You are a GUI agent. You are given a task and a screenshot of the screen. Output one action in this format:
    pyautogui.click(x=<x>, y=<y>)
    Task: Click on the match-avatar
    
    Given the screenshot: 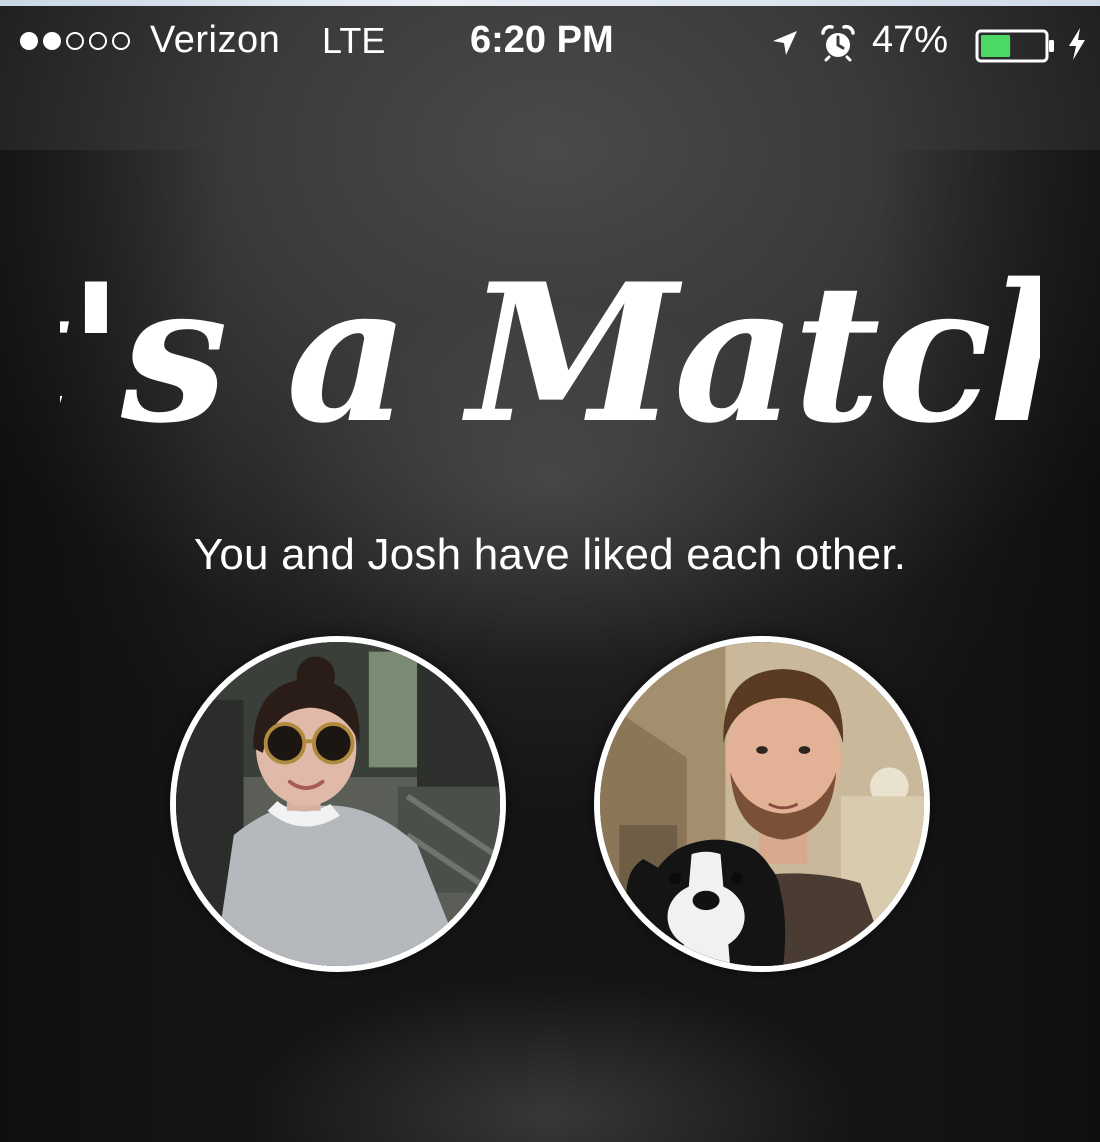 What is the action you would take?
    pyautogui.click(x=762, y=804)
    